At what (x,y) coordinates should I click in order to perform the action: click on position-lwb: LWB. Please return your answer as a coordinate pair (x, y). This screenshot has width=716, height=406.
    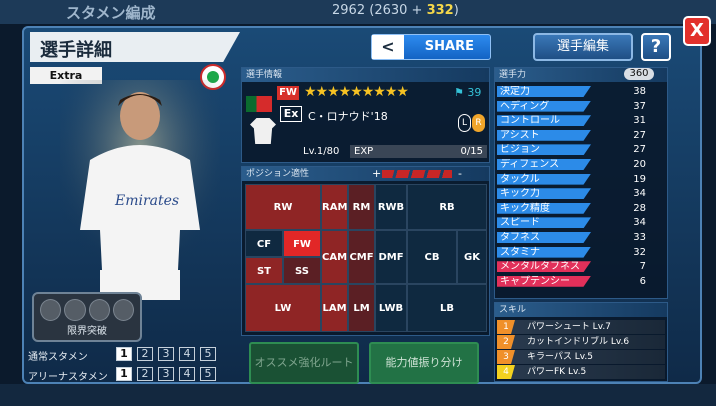
    Looking at the image, I should click on (391, 308).